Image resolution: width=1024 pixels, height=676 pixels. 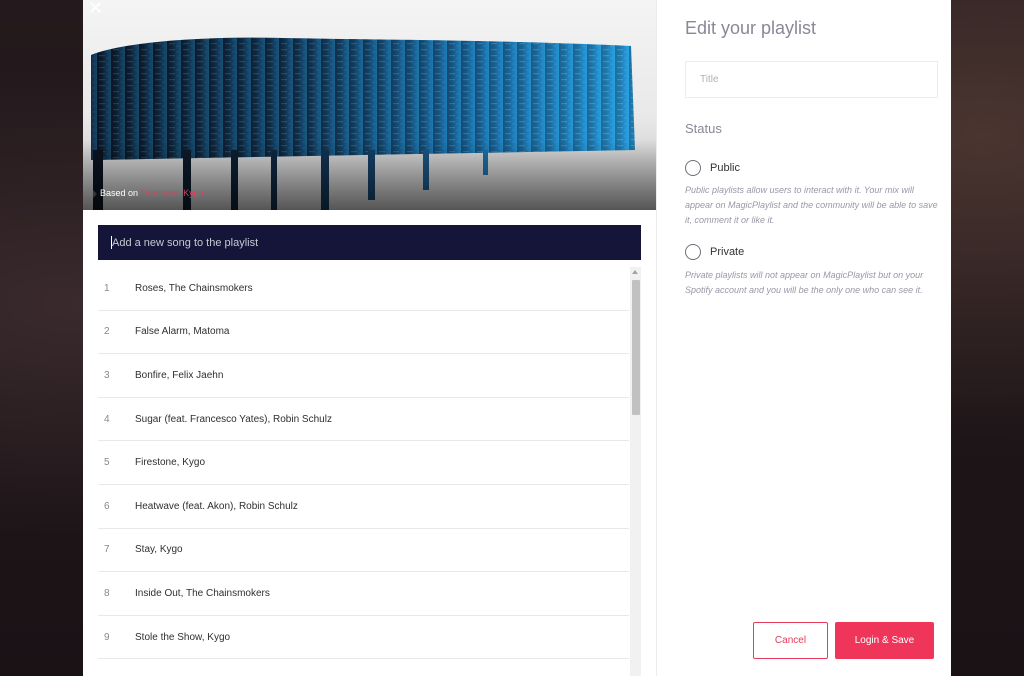 I want to click on song-title: False Alarm, Matoma, so click(x=182, y=332).